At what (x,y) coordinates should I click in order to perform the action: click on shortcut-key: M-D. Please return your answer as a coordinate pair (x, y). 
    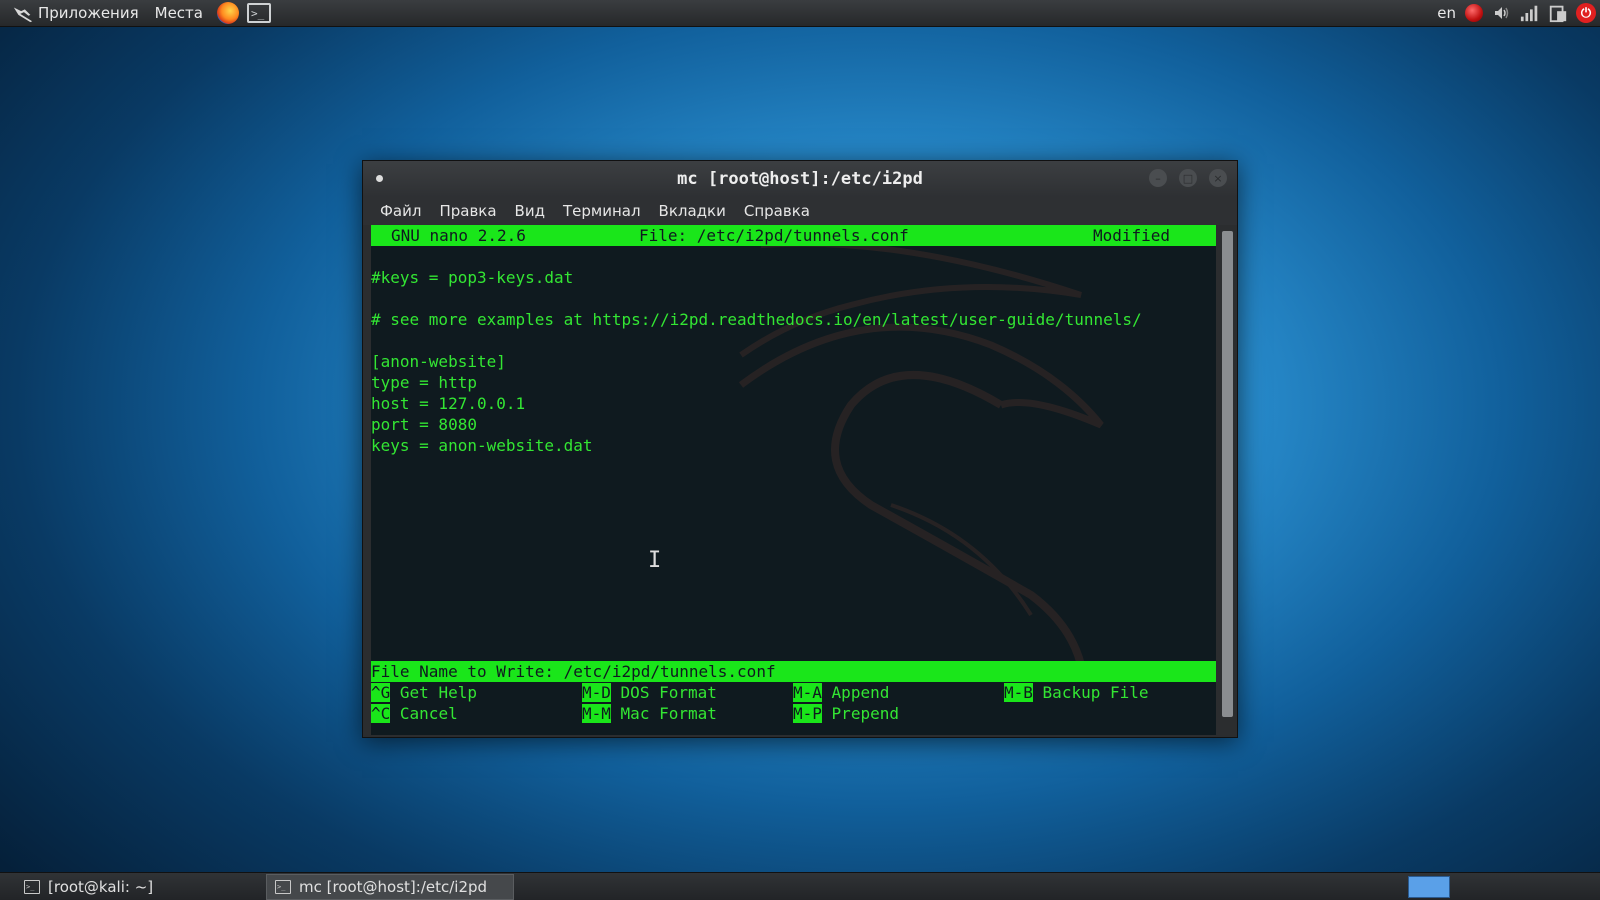
    Looking at the image, I should click on (596, 692).